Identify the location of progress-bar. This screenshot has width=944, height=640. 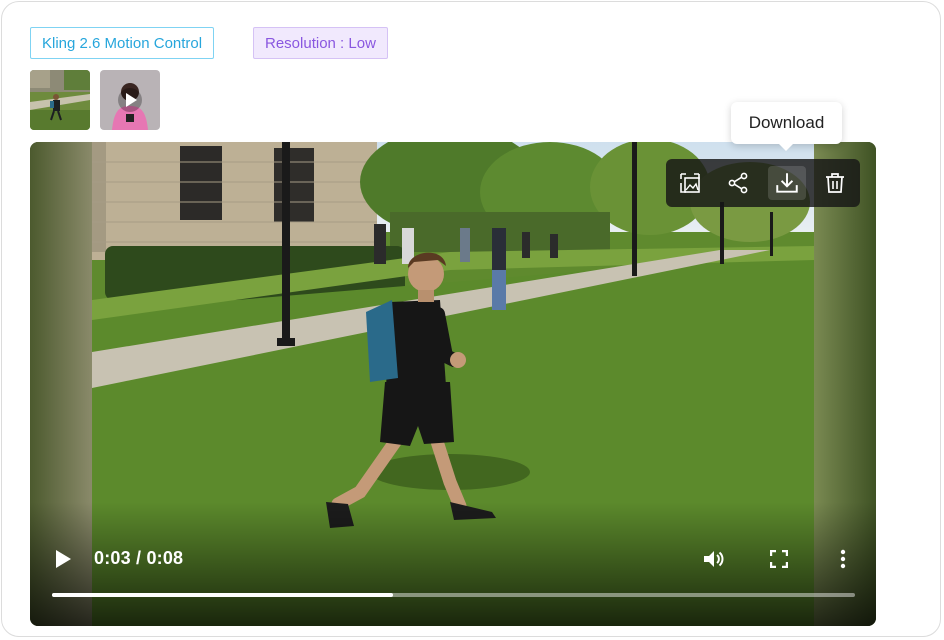
(453, 595).